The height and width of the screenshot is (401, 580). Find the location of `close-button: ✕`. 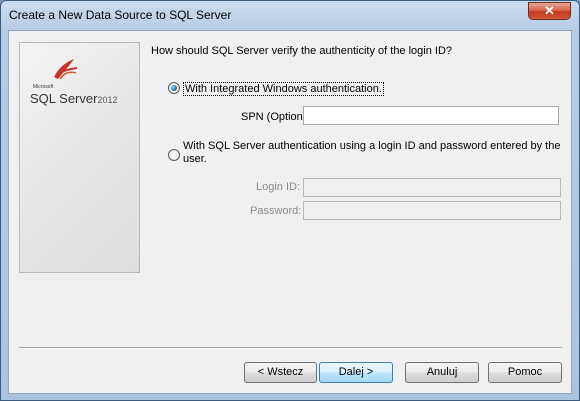

close-button: ✕ is located at coordinates (549, 11).